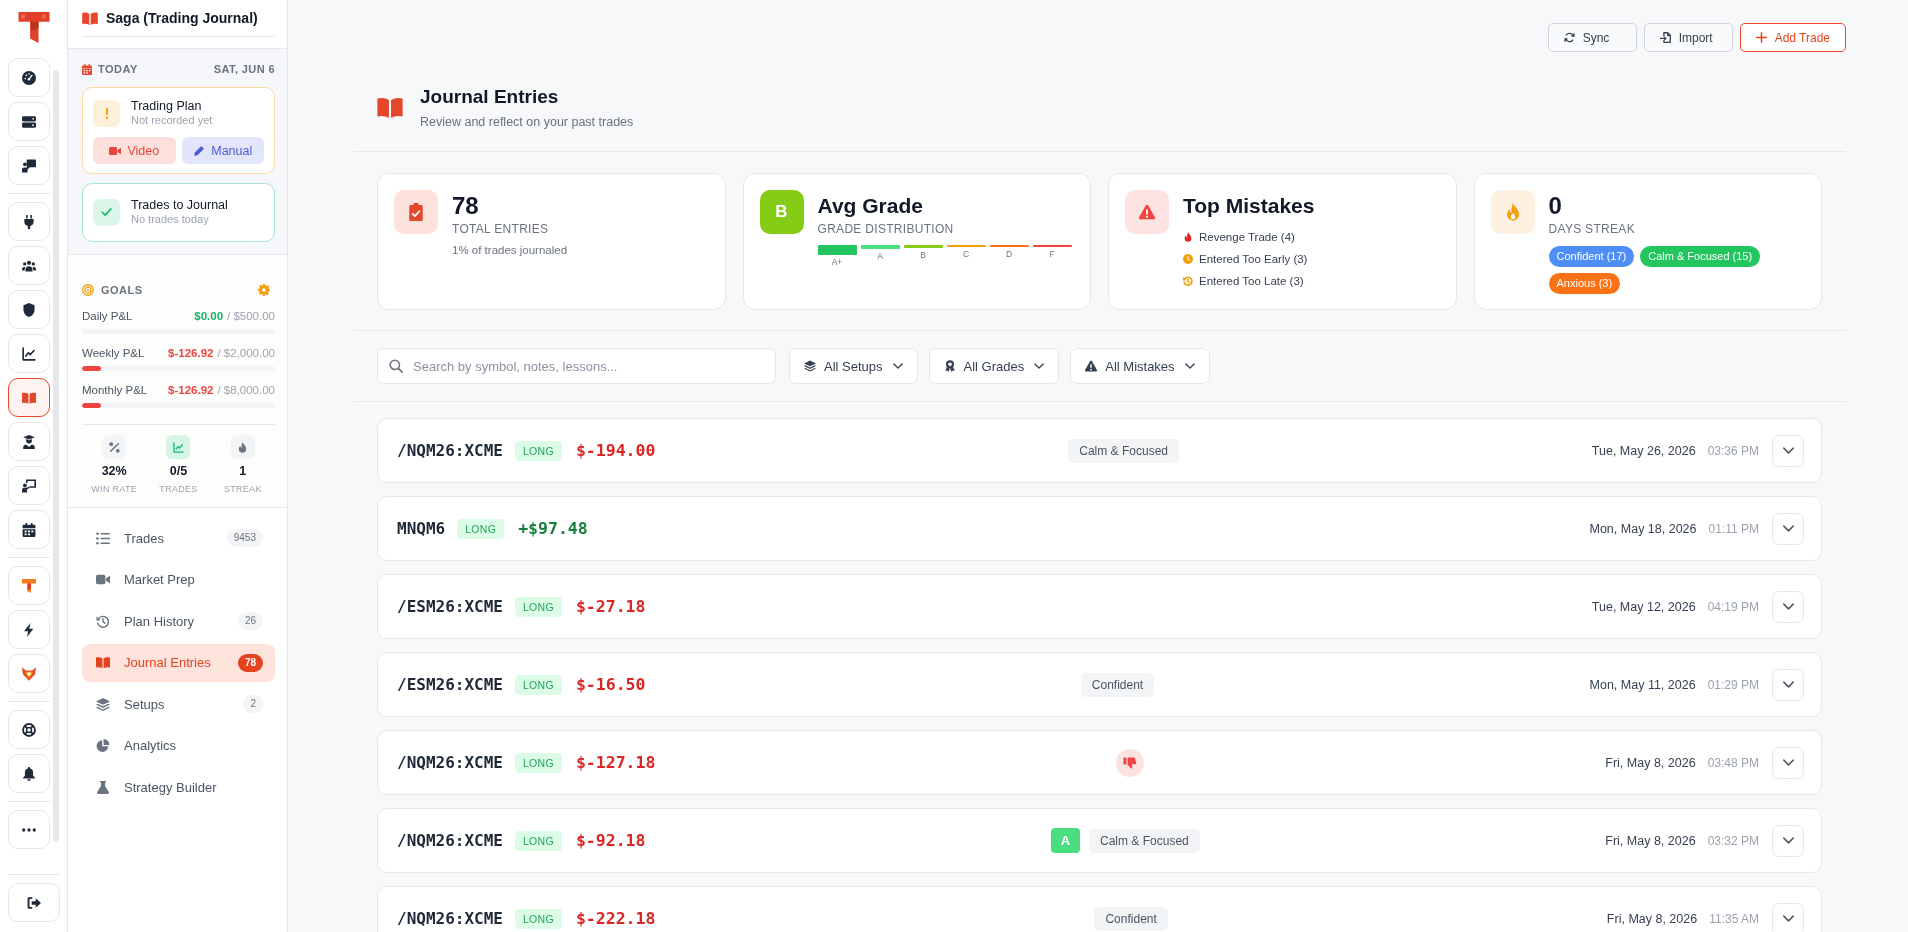 Image resolution: width=1908 pixels, height=932 pixels. What do you see at coordinates (1052, 254) in the screenshot?
I see `grade-label: F` at bounding box center [1052, 254].